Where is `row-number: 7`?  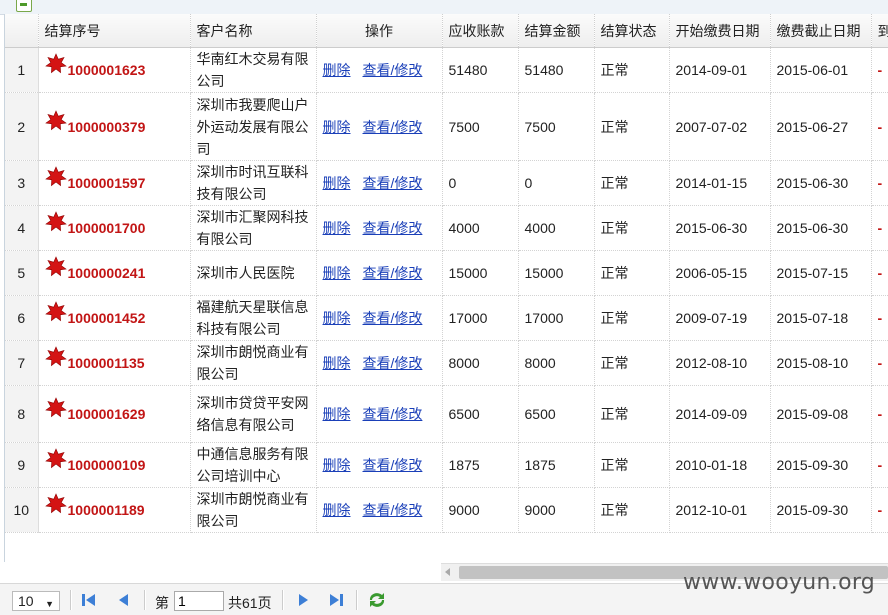
row-number: 7 is located at coordinates (22, 363).